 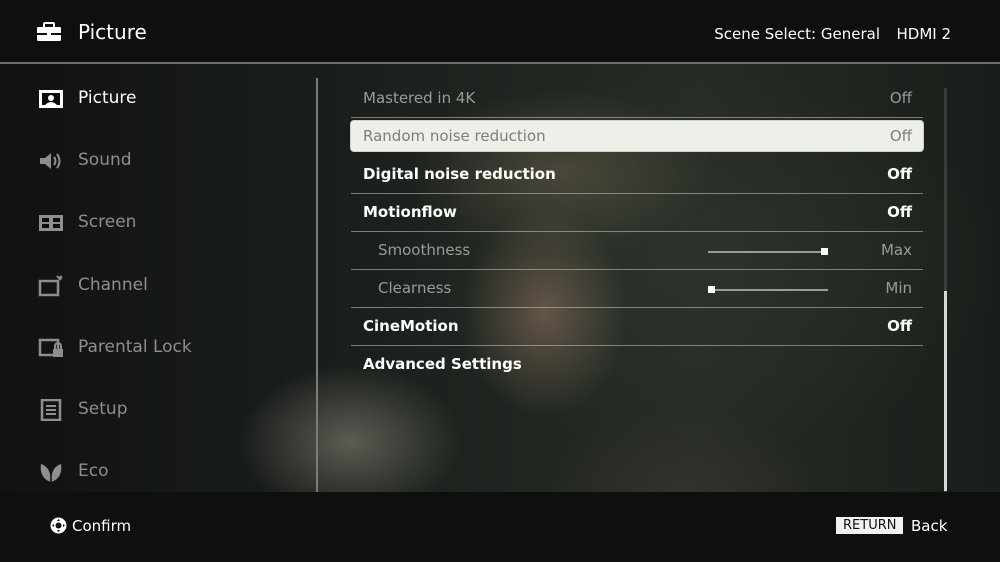 What do you see at coordinates (797, 34) in the screenshot?
I see `scene-select-status: Scene Select: General` at bounding box center [797, 34].